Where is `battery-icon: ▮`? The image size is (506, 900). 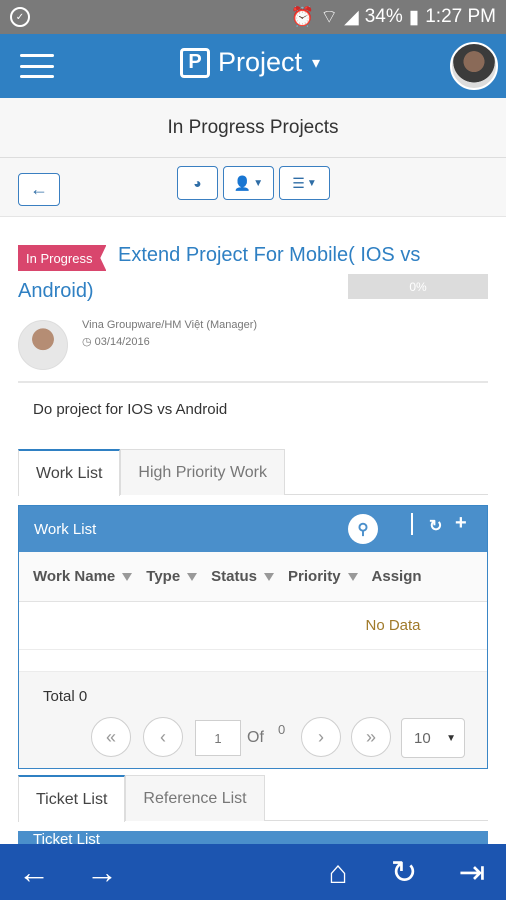
battery-icon: ▮ is located at coordinates (414, 17).